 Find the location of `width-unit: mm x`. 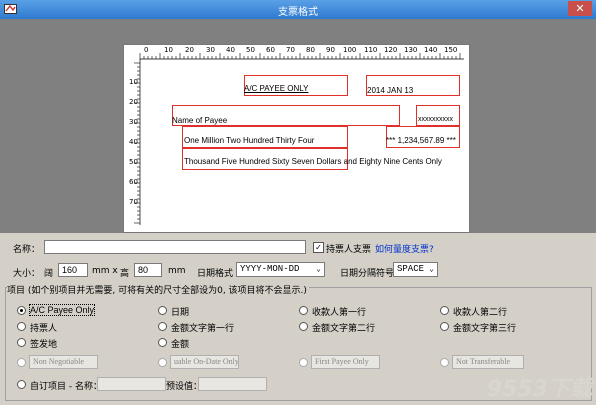

width-unit: mm x is located at coordinates (105, 271).